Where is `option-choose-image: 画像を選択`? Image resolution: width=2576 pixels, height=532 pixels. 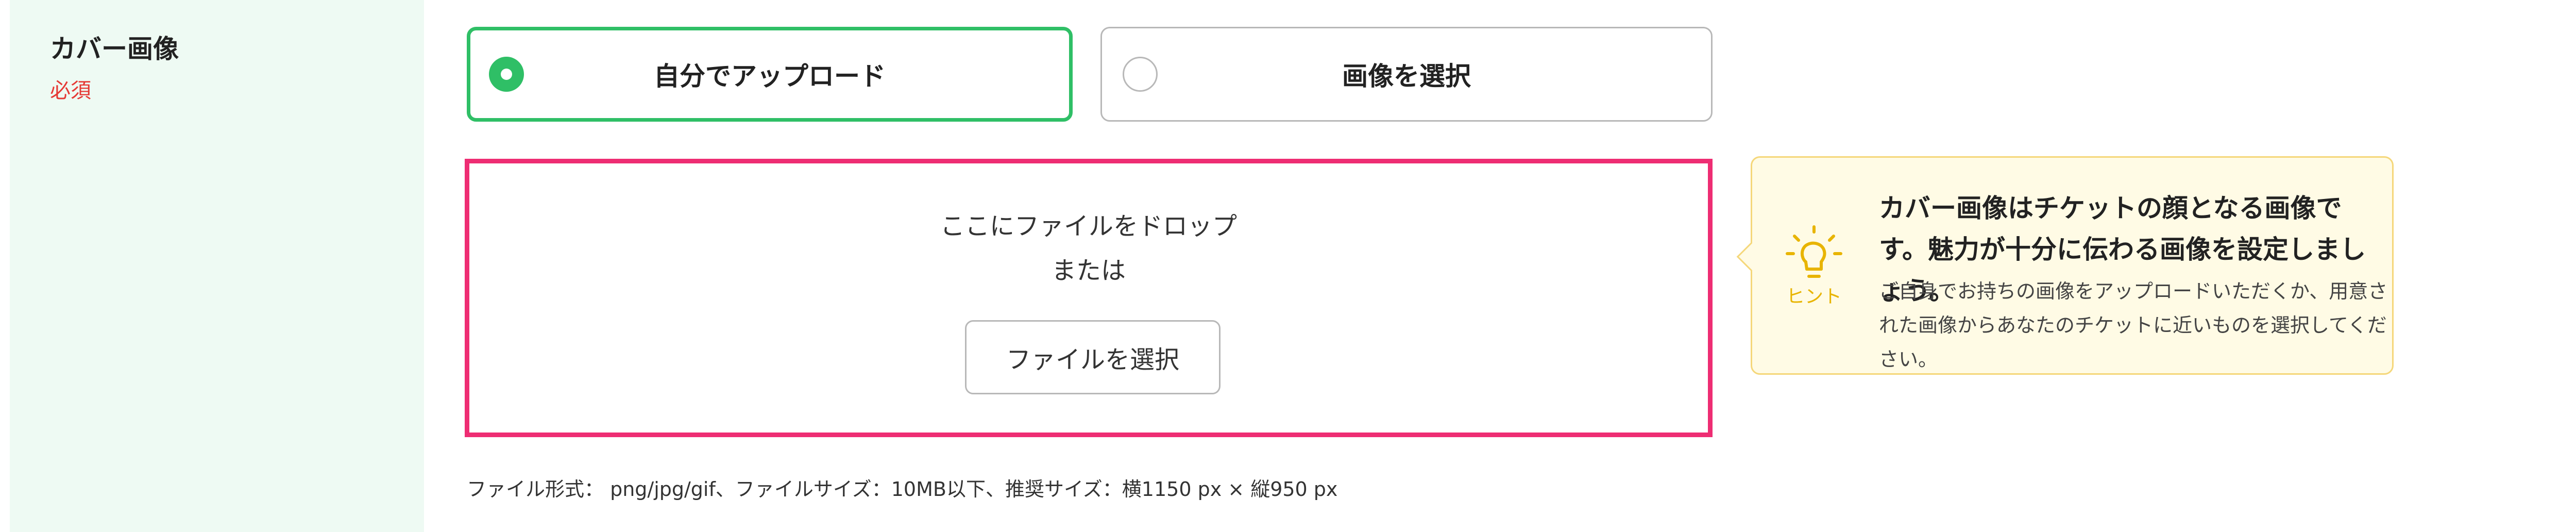 option-choose-image: 画像を選択 is located at coordinates (1406, 75).